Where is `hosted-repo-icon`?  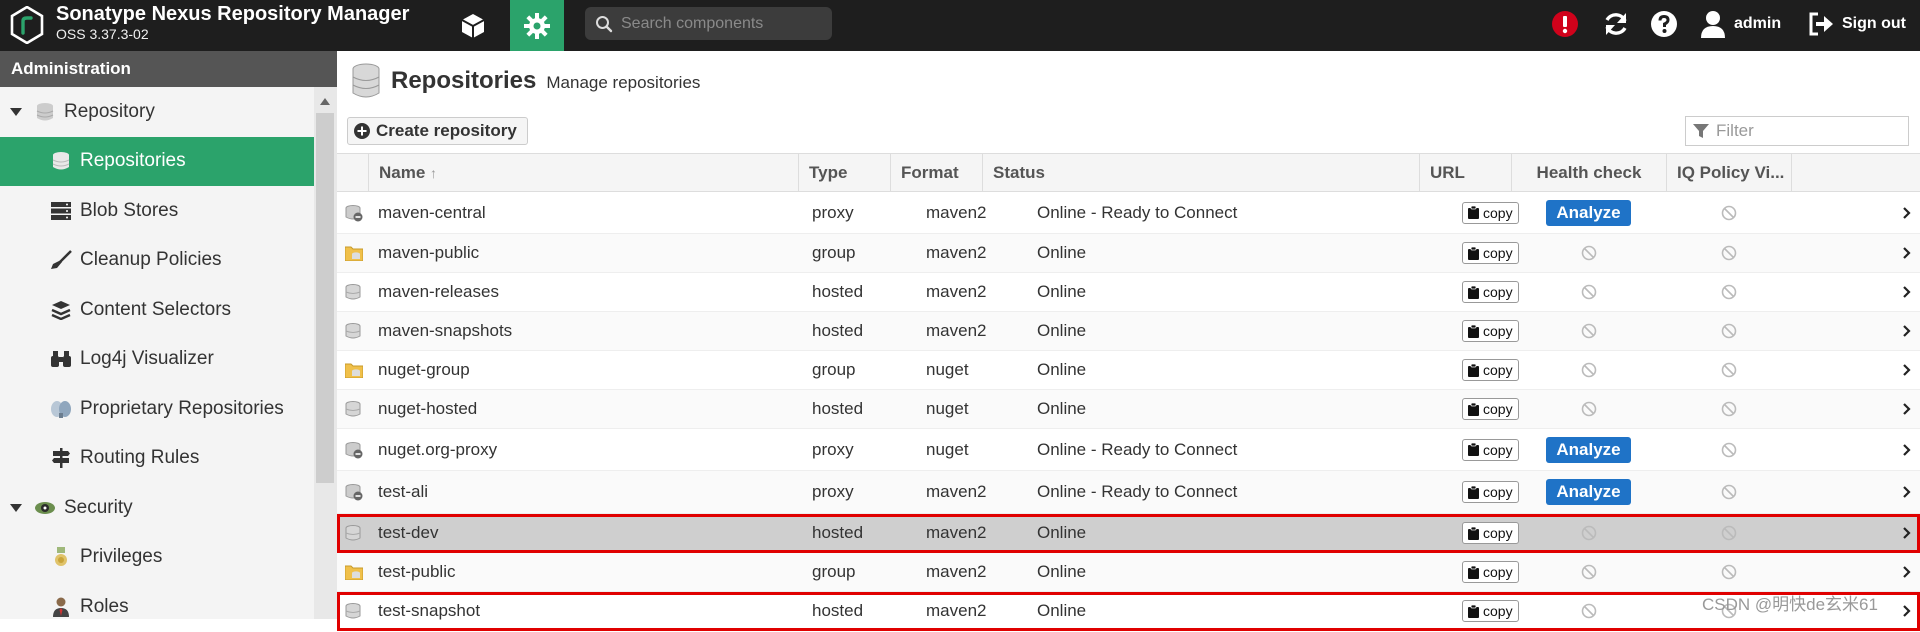 hosted-repo-icon is located at coordinates (353, 331).